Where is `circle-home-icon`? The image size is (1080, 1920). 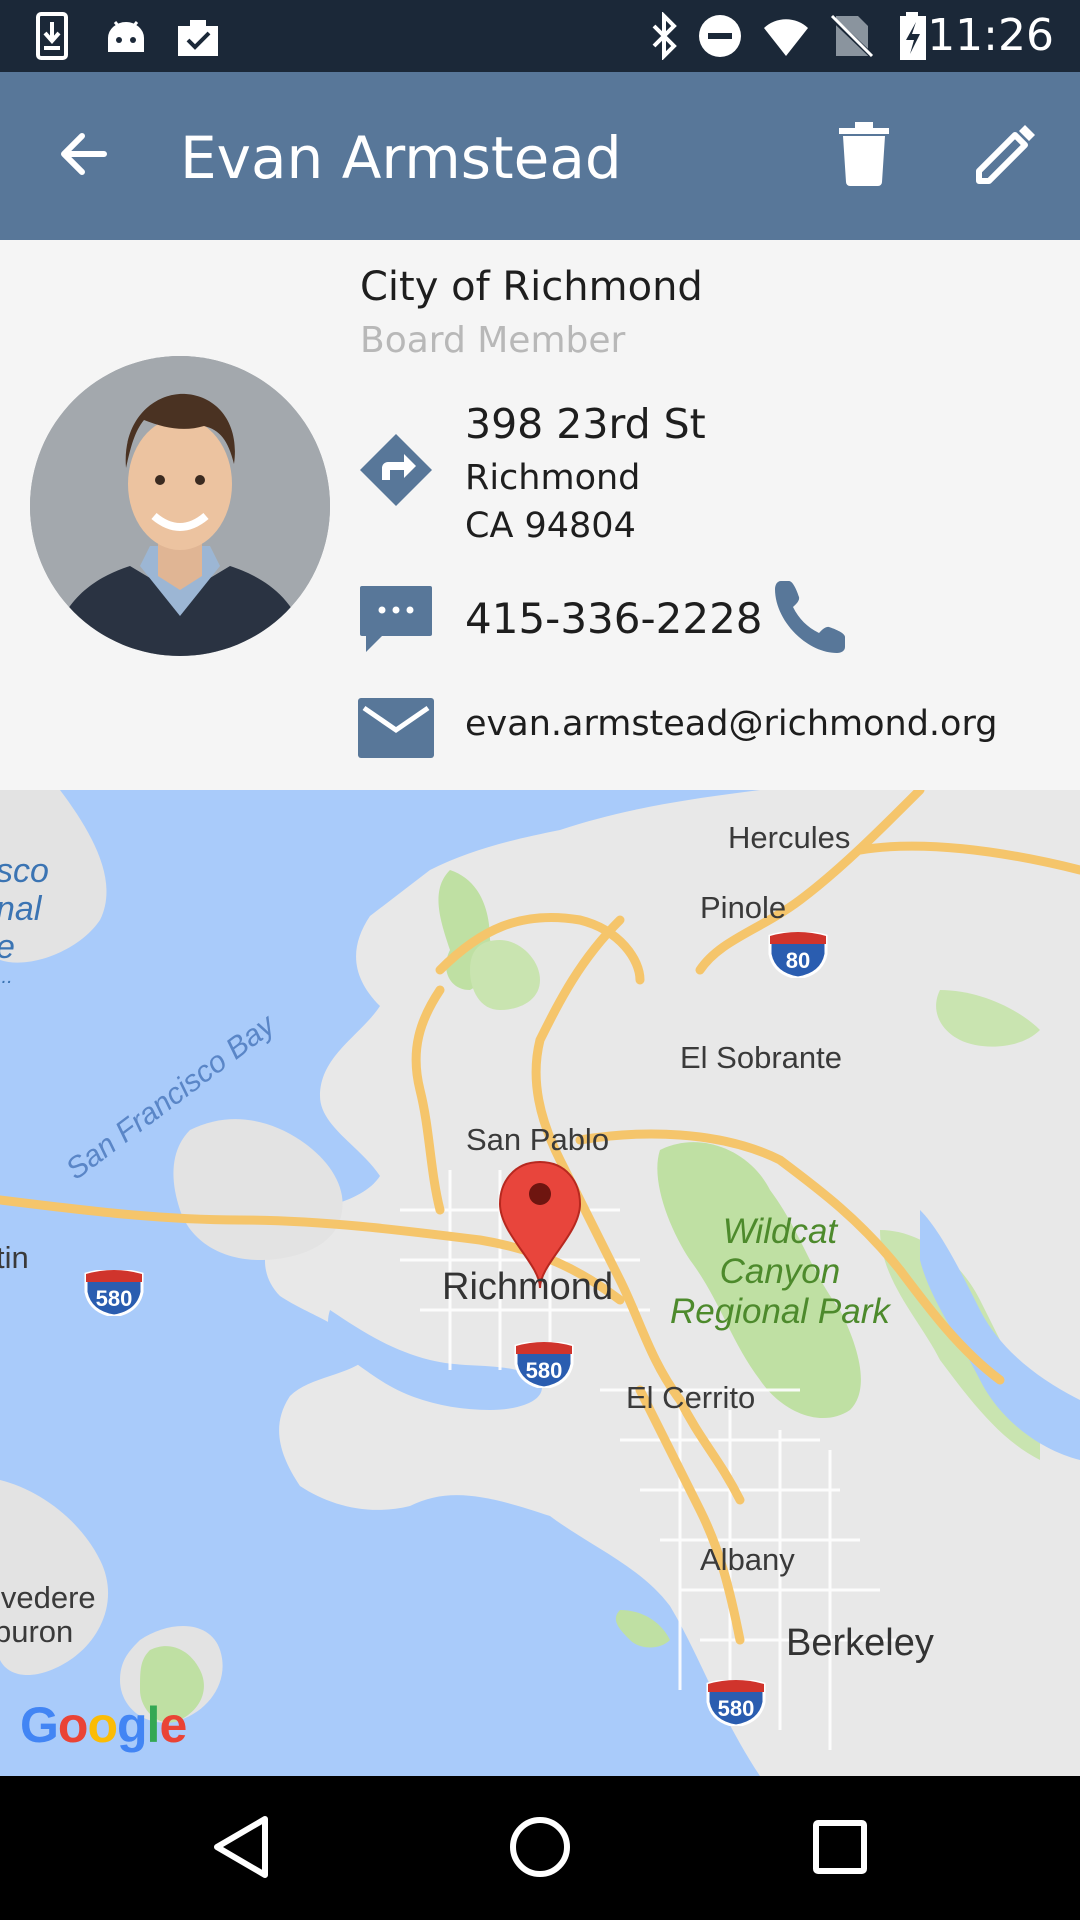 circle-home-icon is located at coordinates (540, 1849).